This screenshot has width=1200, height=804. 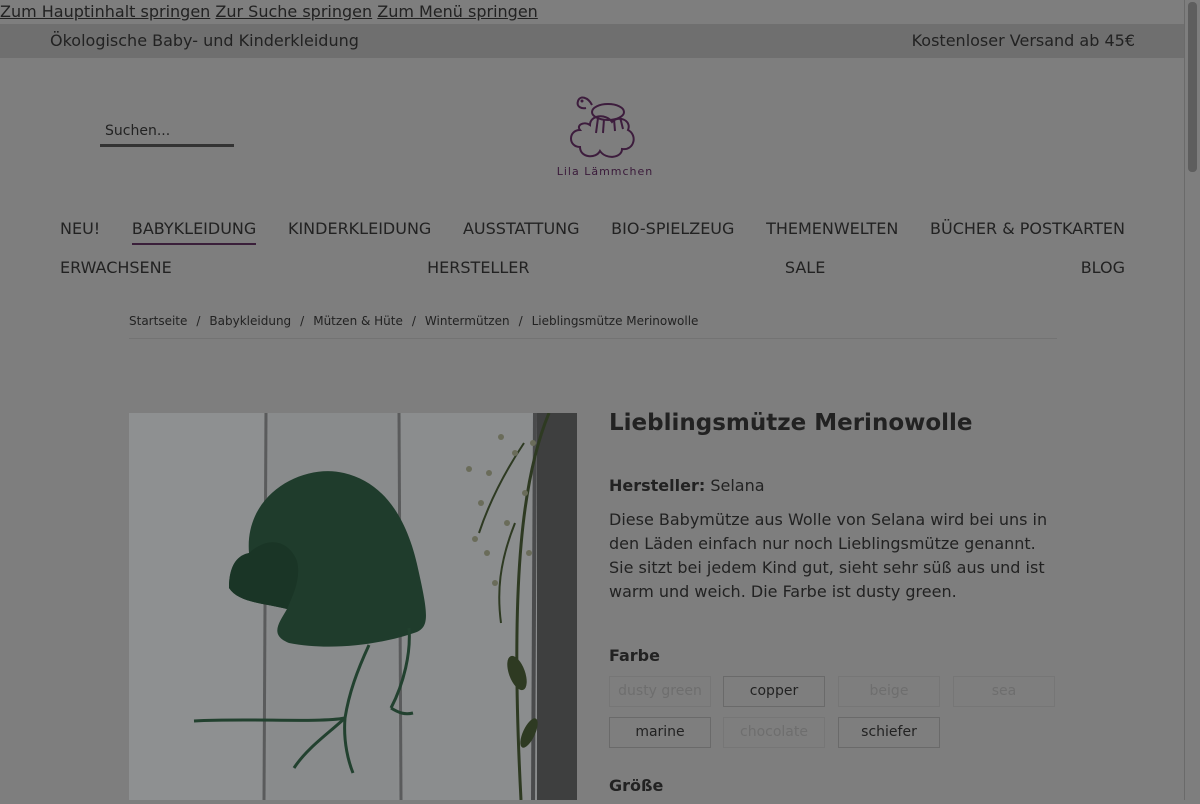 What do you see at coordinates (605, 171) in the screenshot?
I see `logo-text: Lila Lämmchen` at bounding box center [605, 171].